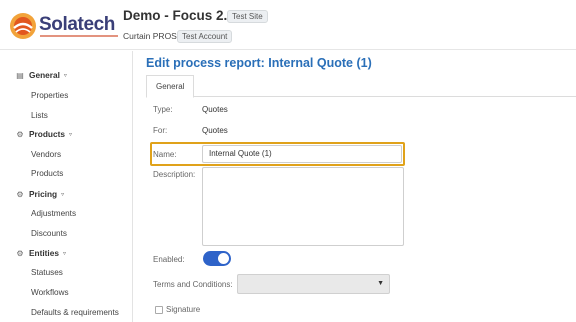 This screenshot has height=322, width=576. I want to click on monitor-icon: ▤, so click(20, 75).